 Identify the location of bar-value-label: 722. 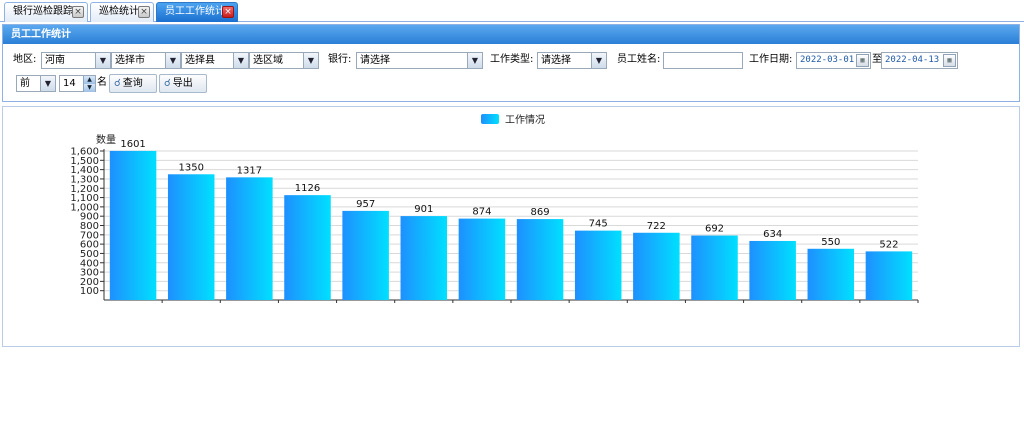
(656, 226).